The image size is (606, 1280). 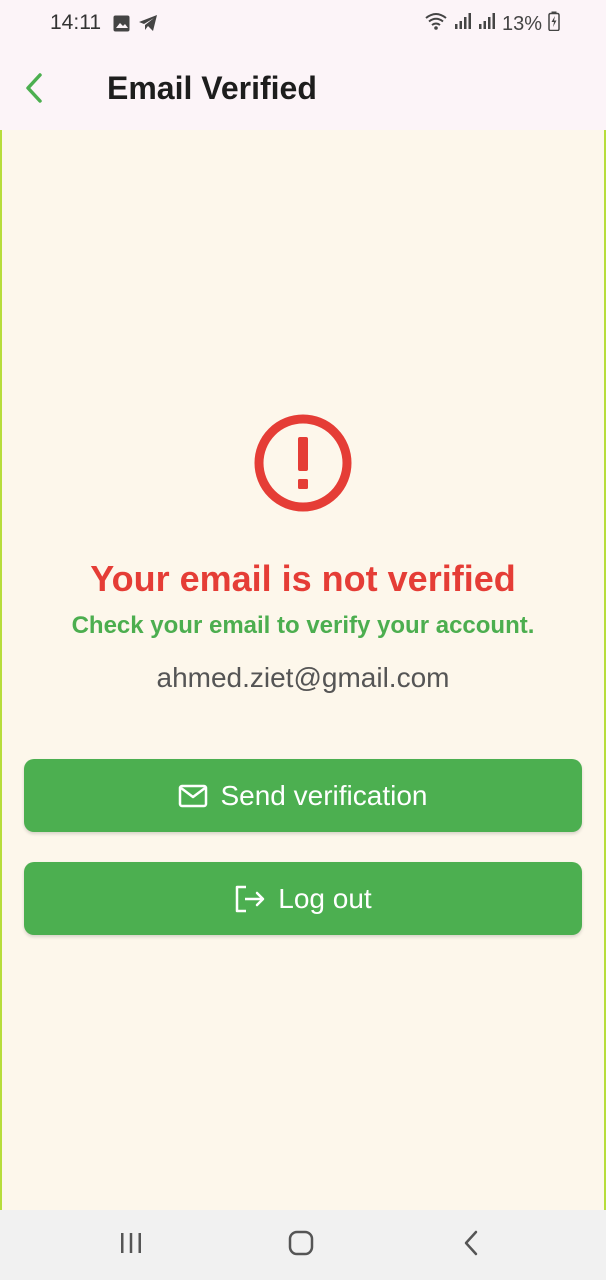 I want to click on send-verification-button: Send verification, so click(x=303, y=795).